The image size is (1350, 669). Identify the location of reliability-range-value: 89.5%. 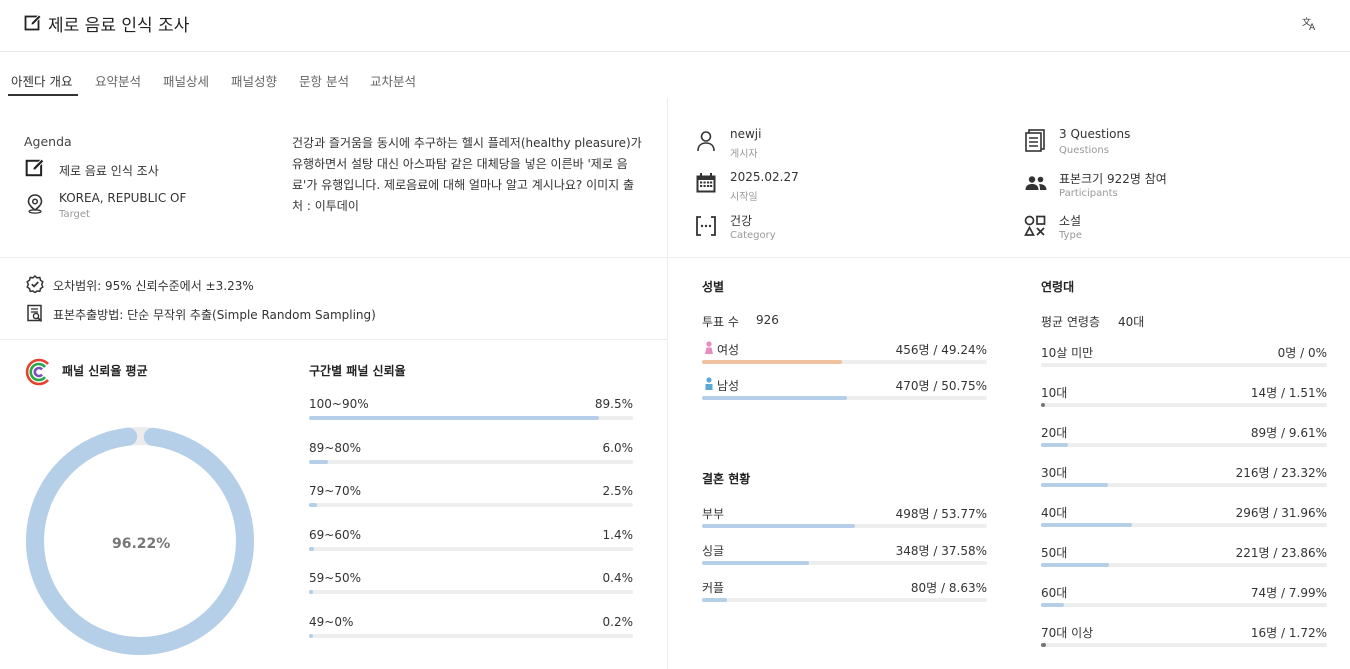
(613, 404).